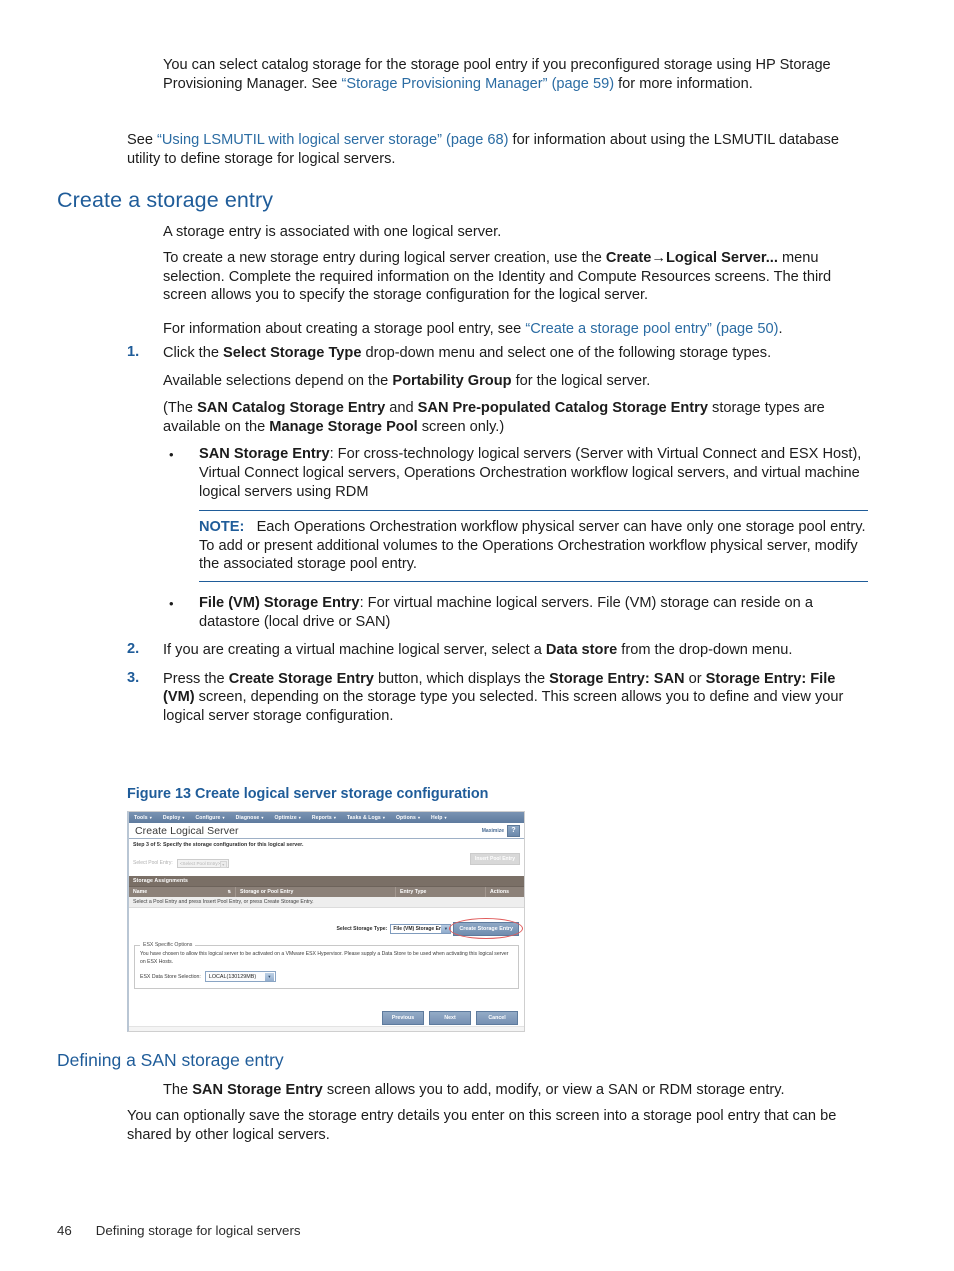  What do you see at coordinates (316, 892) in the screenshot?
I see `column-header-storage-or-pool-entry: Storage or Pool Entry` at bounding box center [316, 892].